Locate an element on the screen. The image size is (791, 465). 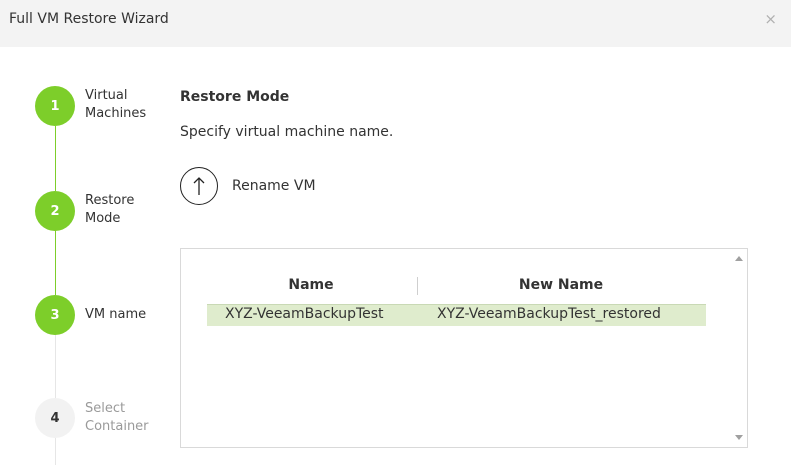
rename-vm-label: Rename VM is located at coordinates (274, 186).